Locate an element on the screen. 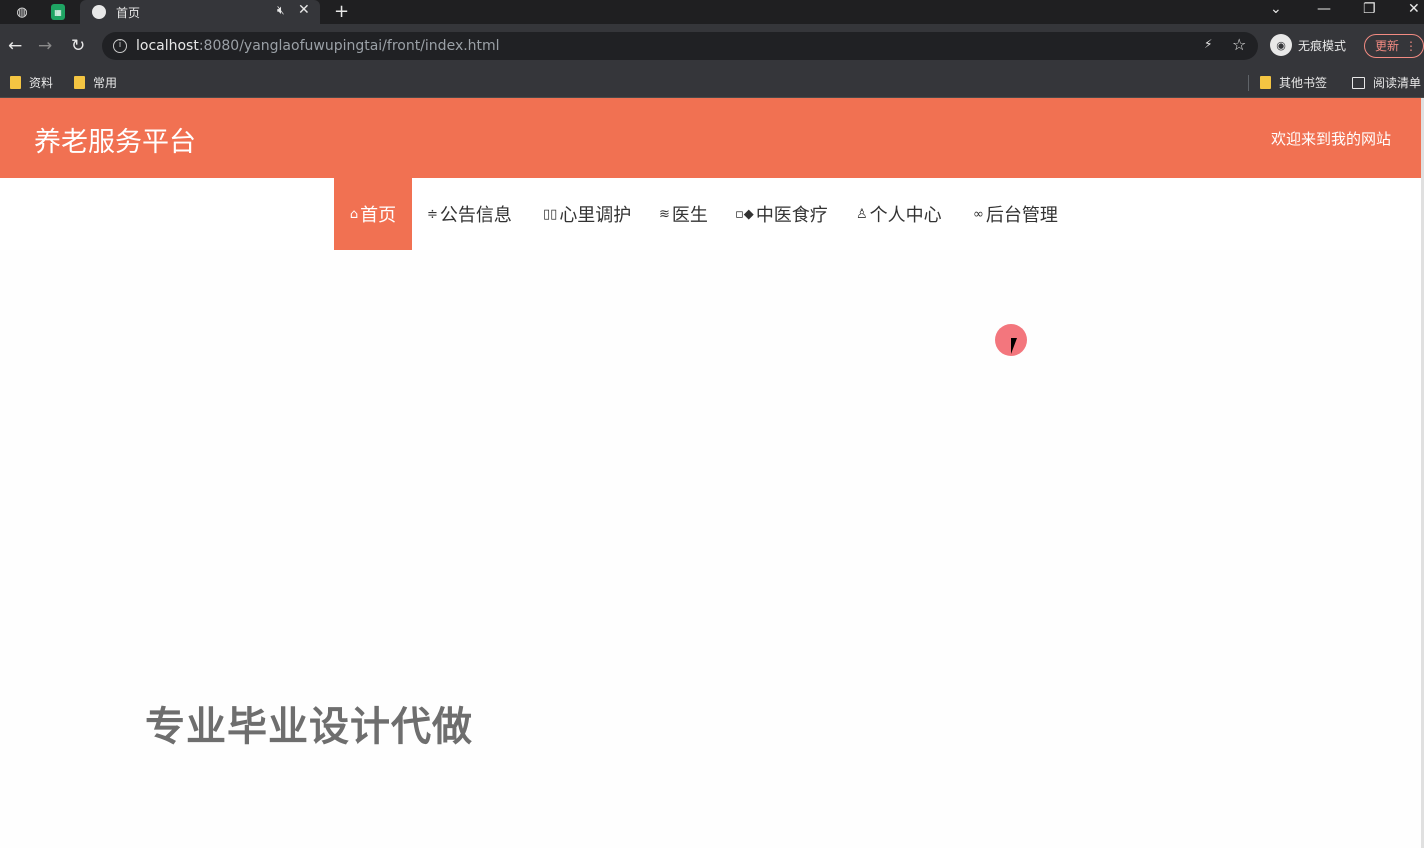 This screenshot has width=1424, height=848. nav-item-admin: ∞ 后台管理 is located at coordinates (1015, 214).